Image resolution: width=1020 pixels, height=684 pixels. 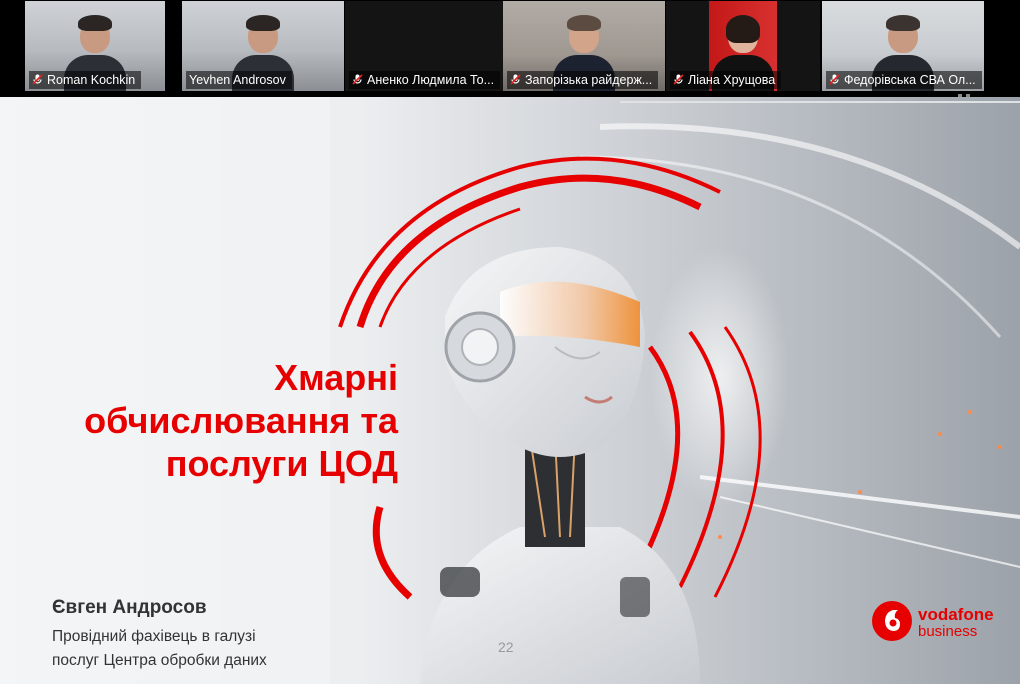 I want to click on participant-name-tag: Ліана Хрущова, so click(x=726, y=80).